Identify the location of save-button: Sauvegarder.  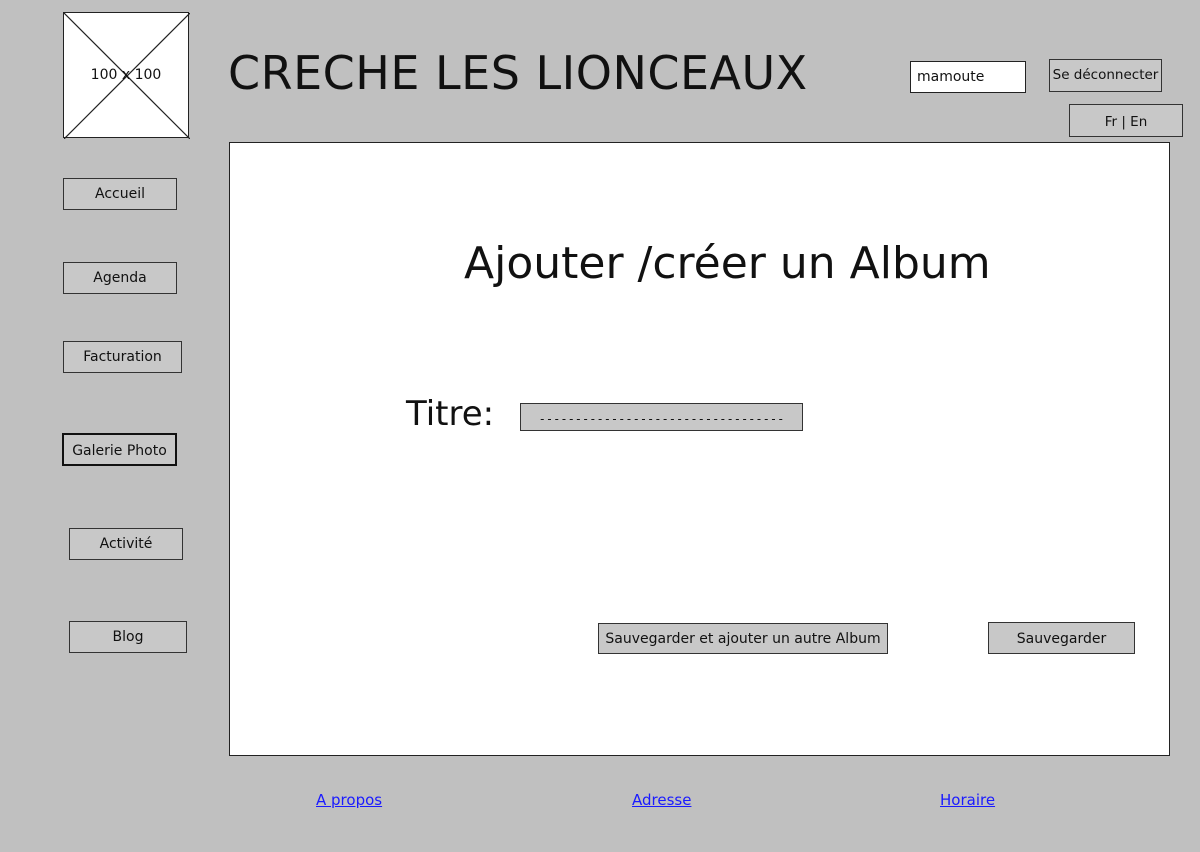
(1061, 638).